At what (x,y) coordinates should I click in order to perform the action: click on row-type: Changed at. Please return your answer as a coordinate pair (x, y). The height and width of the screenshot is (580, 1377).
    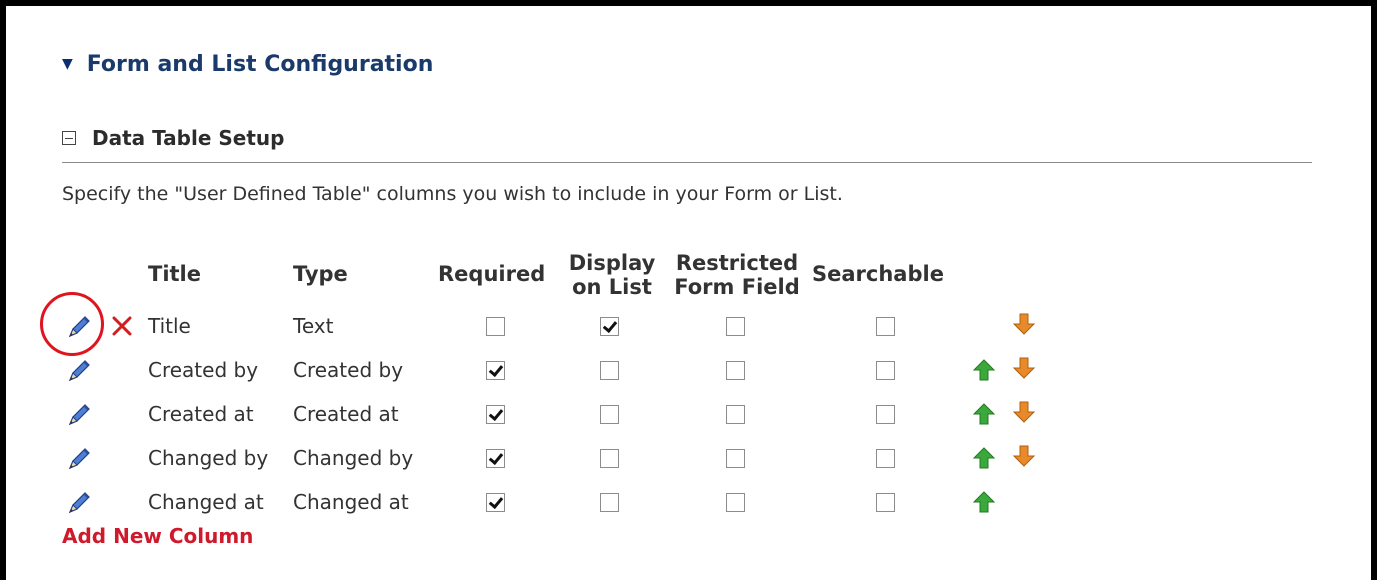
    Looking at the image, I should click on (351, 502).